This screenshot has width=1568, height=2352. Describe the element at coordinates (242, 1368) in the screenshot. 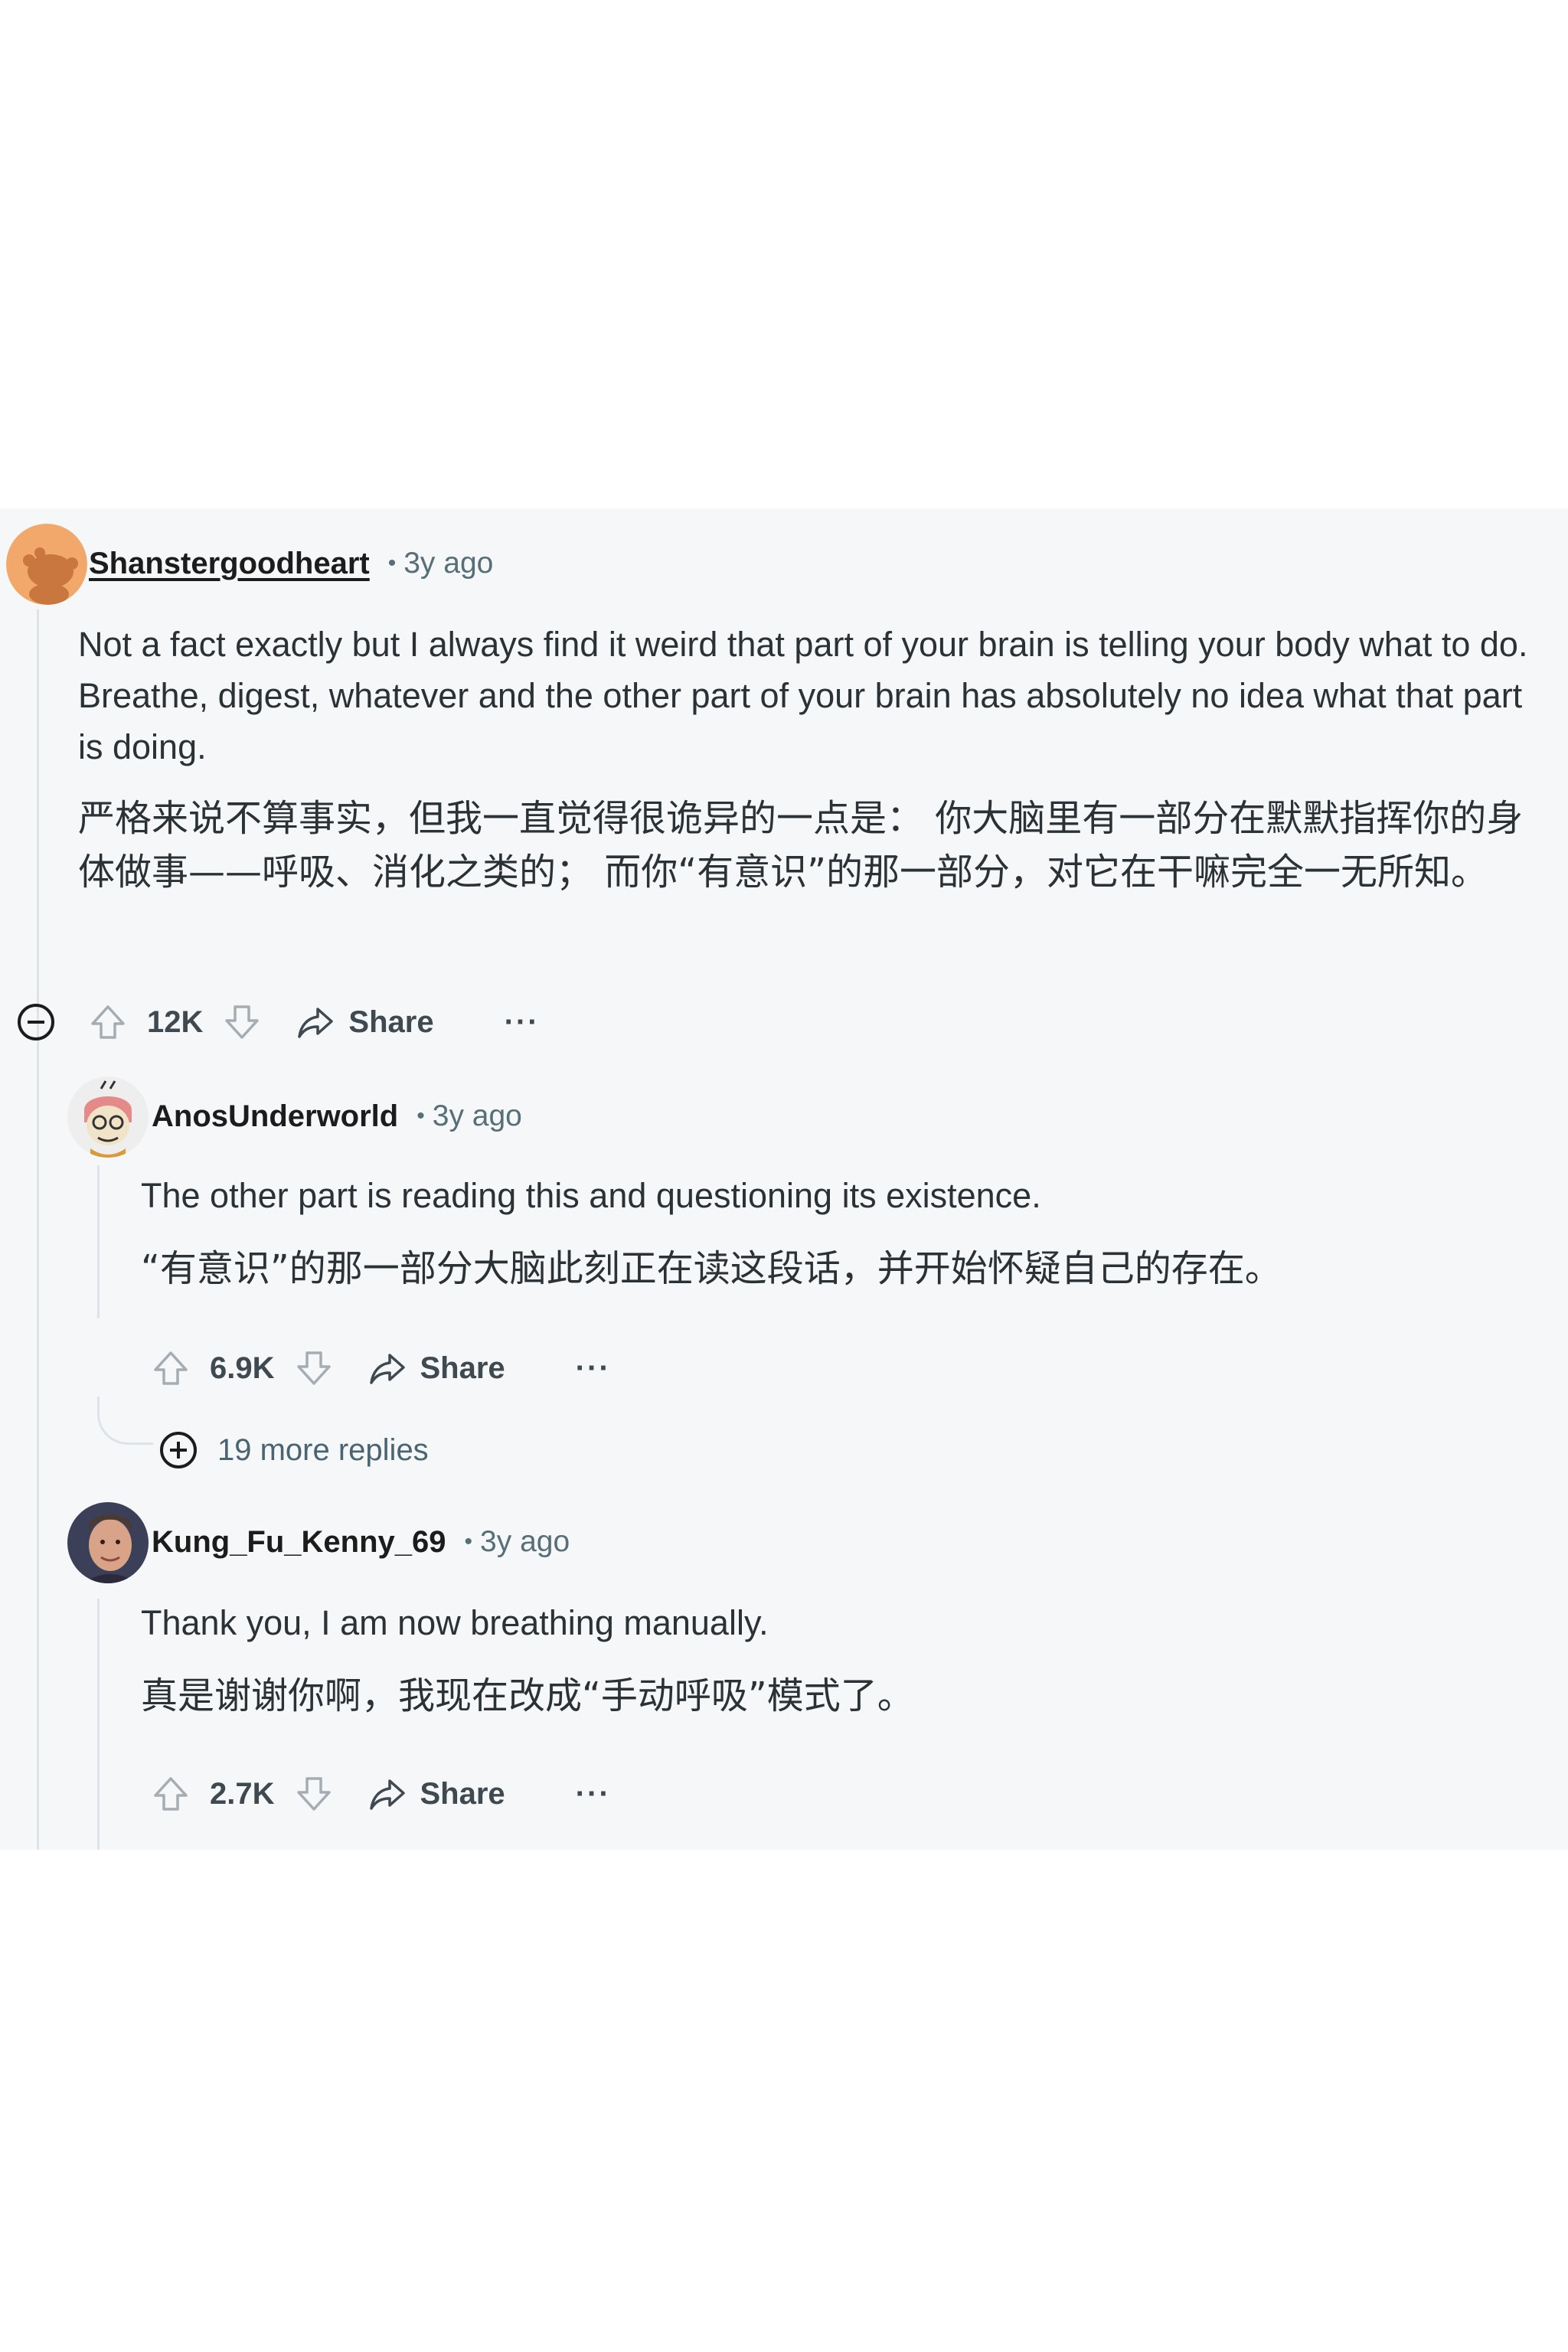

I see `vote-count: 6.9K` at that location.